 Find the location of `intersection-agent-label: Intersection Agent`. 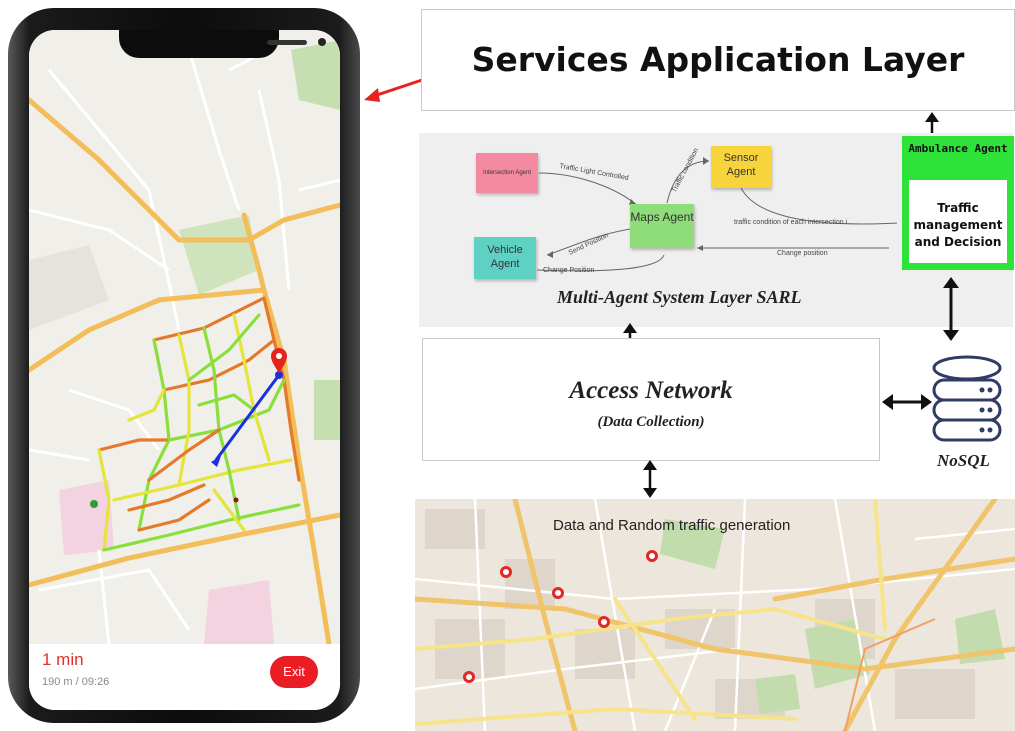

intersection-agent-label: Intersection Agent is located at coordinates (507, 173).